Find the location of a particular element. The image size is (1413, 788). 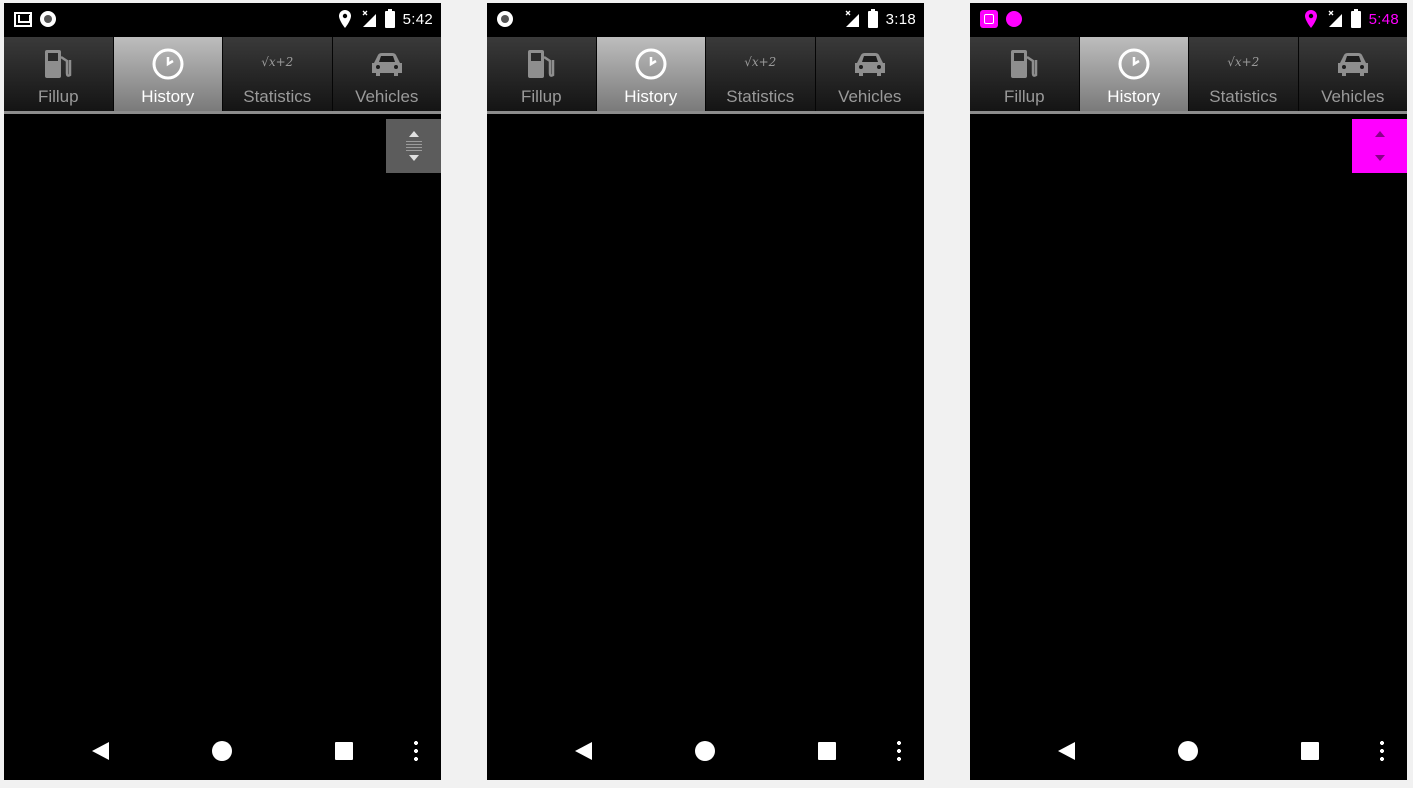

status-time: 5:48 is located at coordinates (1383, 19).